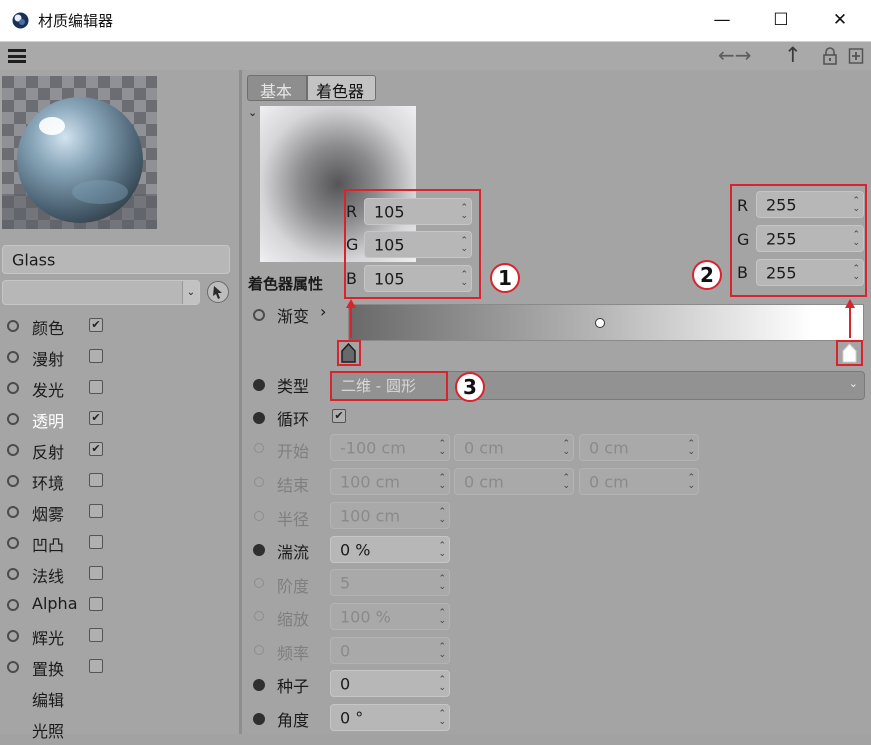  I want to click on seed-input: 0 ⌃ ⌄, so click(390, 683).